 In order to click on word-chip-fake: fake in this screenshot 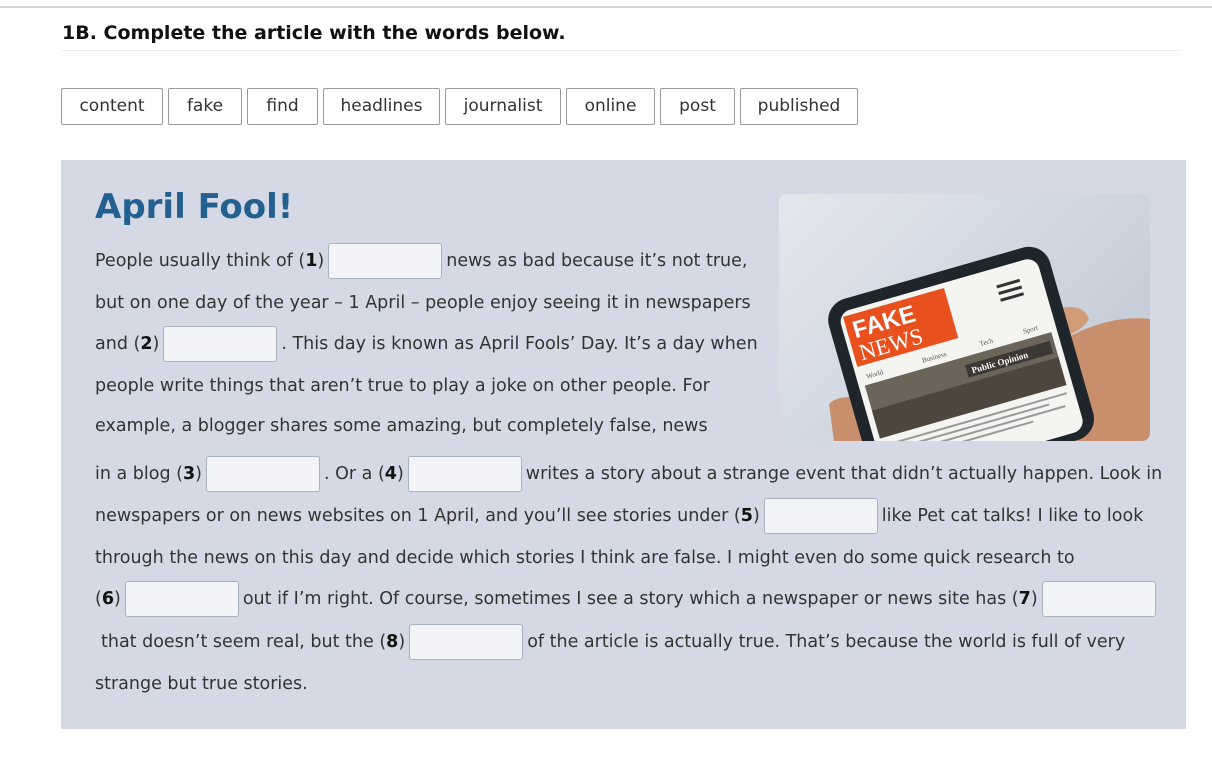, I will do `click(205, 106)`.